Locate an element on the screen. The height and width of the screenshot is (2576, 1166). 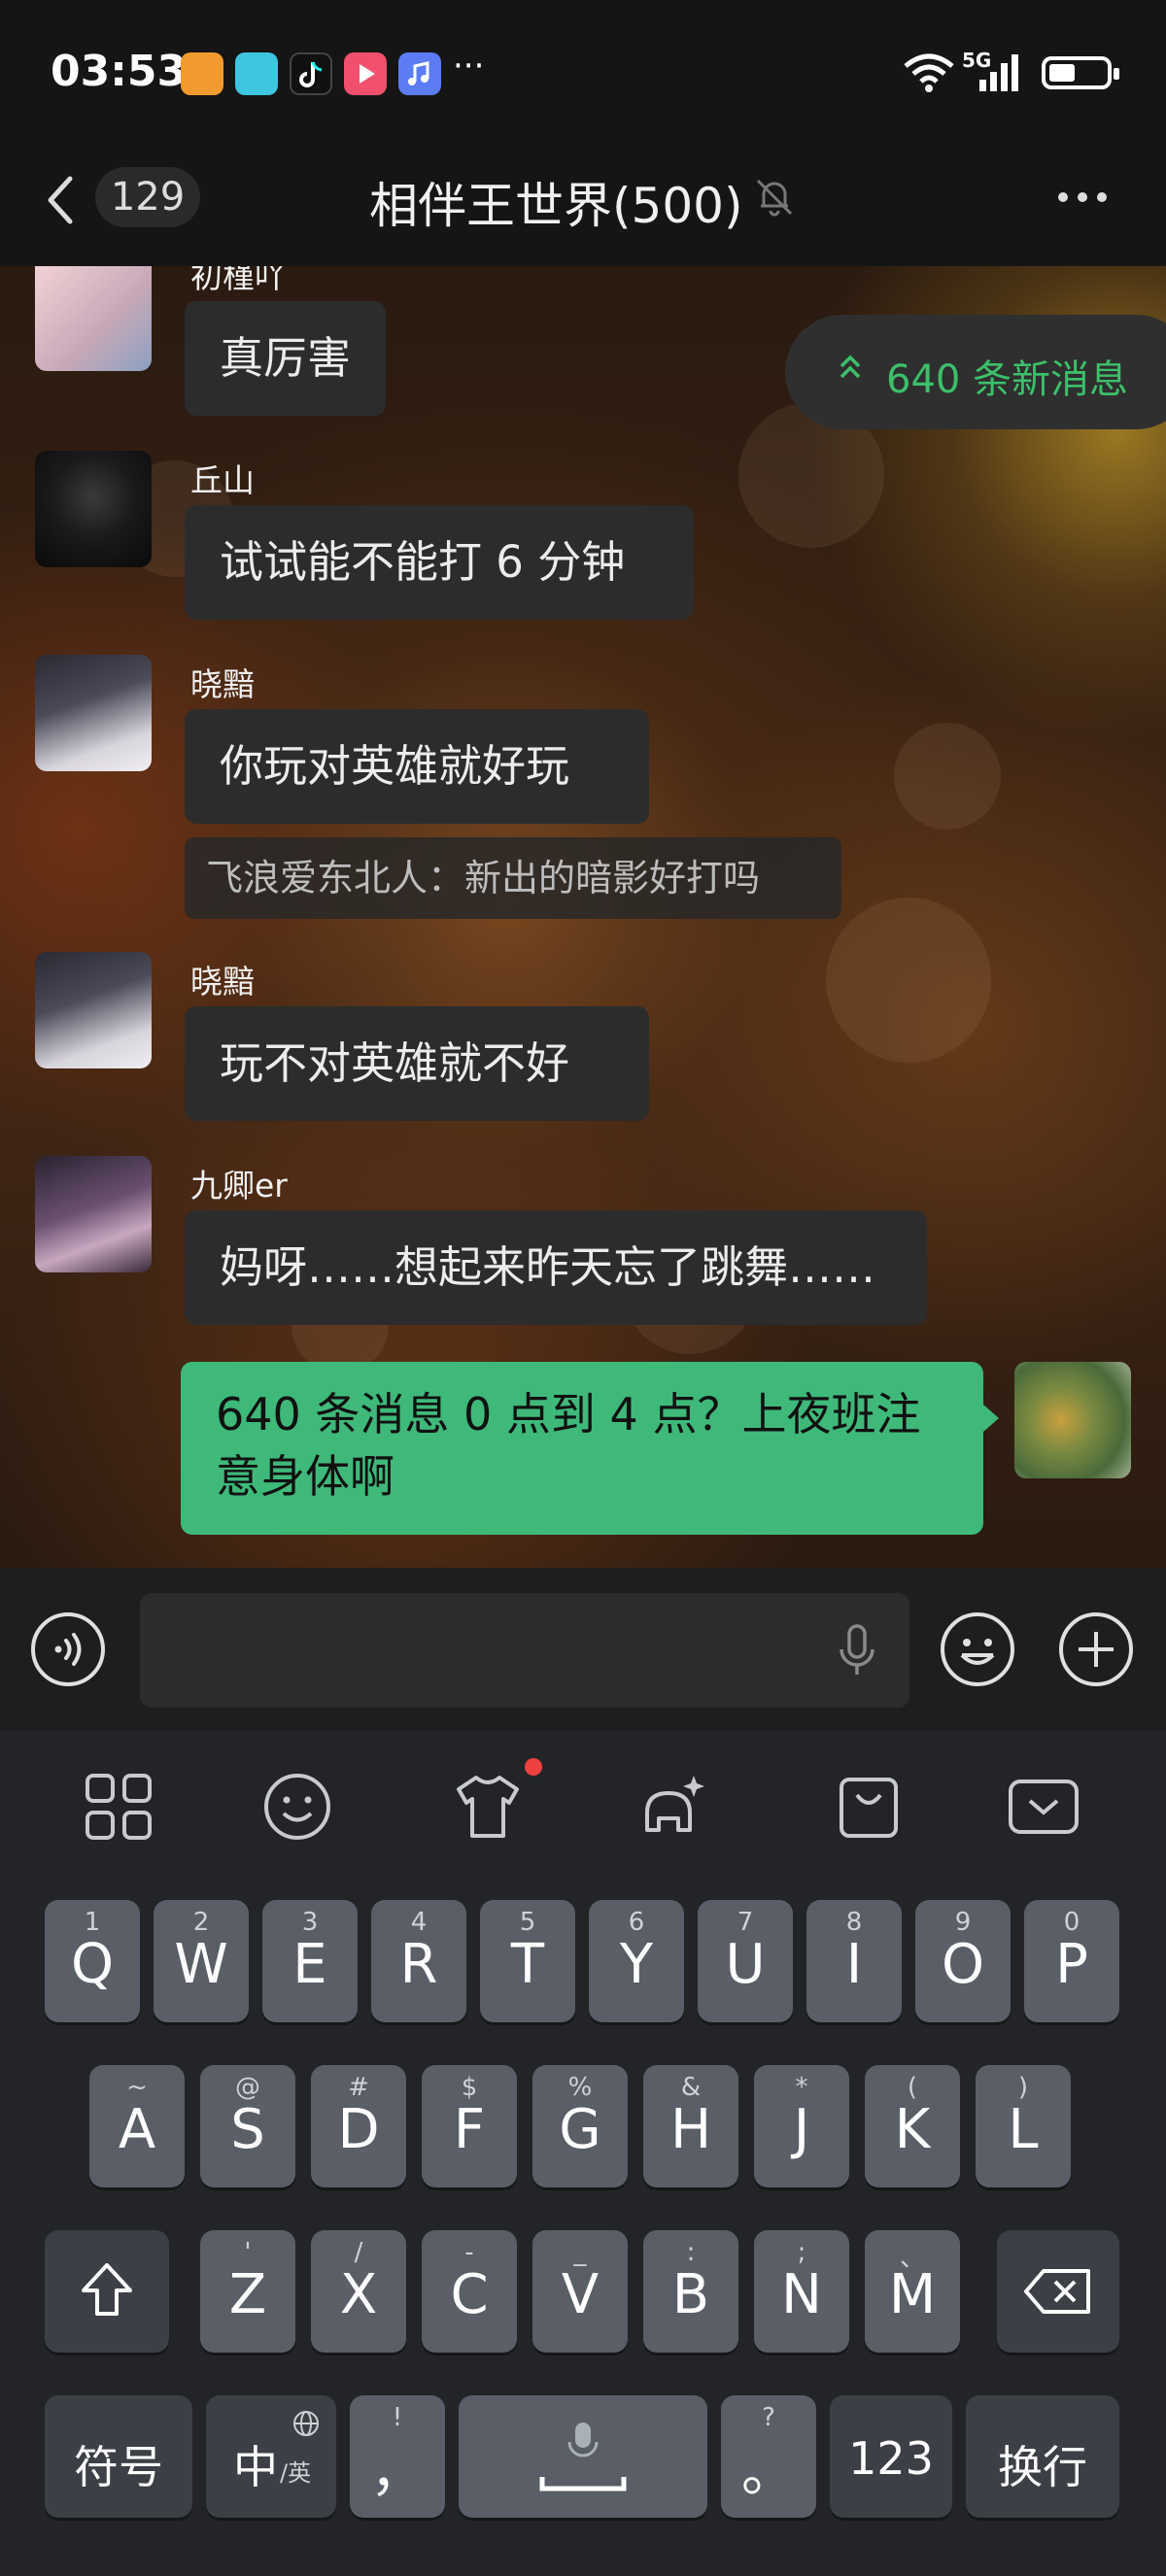
key-c: -C is located at coordinates (469, 2291).